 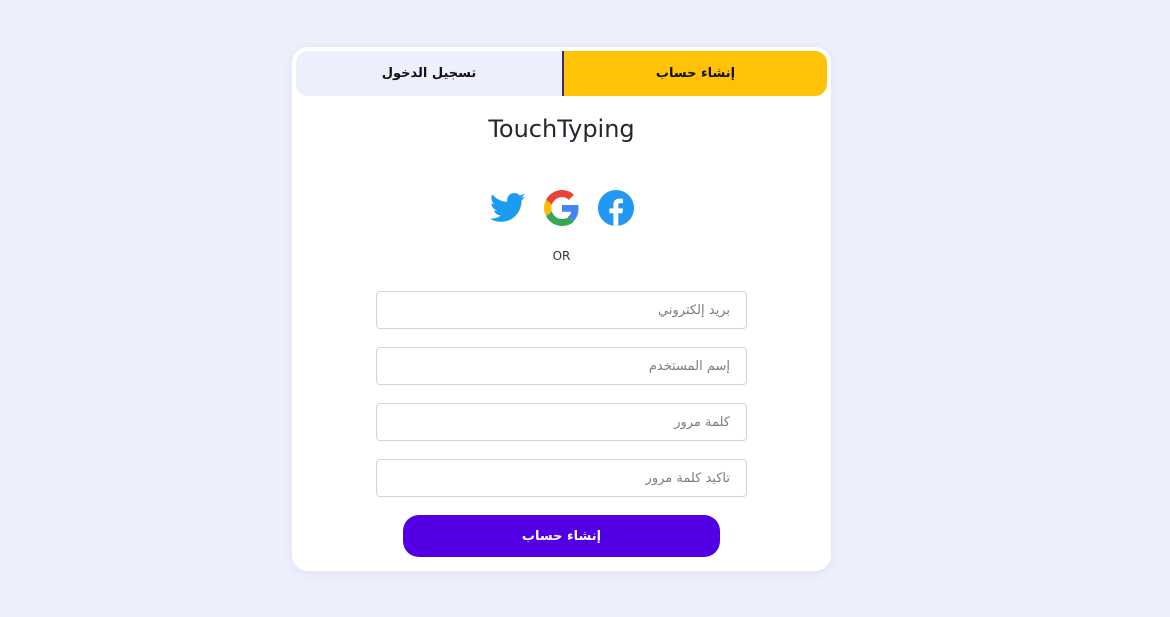 I want to click on tab-signup-label: إنشاء حساب, so click(x=695, y=73).